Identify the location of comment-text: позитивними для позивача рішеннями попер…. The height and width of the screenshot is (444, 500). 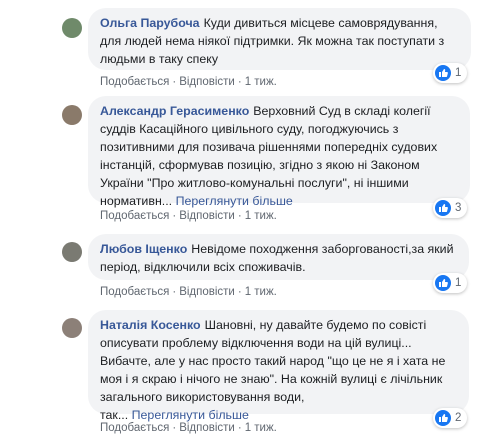
(269, 147).